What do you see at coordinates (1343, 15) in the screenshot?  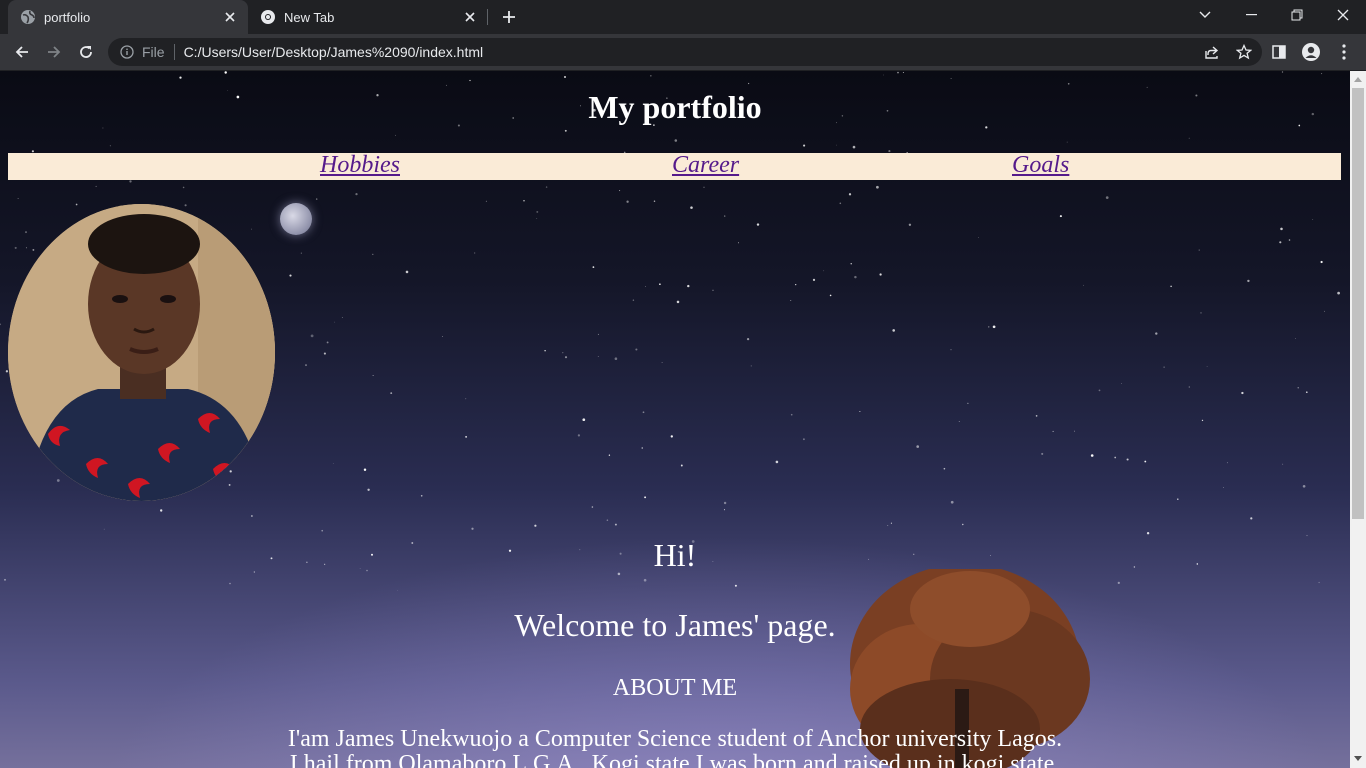 I see `close-window-button` at bounding box center [1343, 15].